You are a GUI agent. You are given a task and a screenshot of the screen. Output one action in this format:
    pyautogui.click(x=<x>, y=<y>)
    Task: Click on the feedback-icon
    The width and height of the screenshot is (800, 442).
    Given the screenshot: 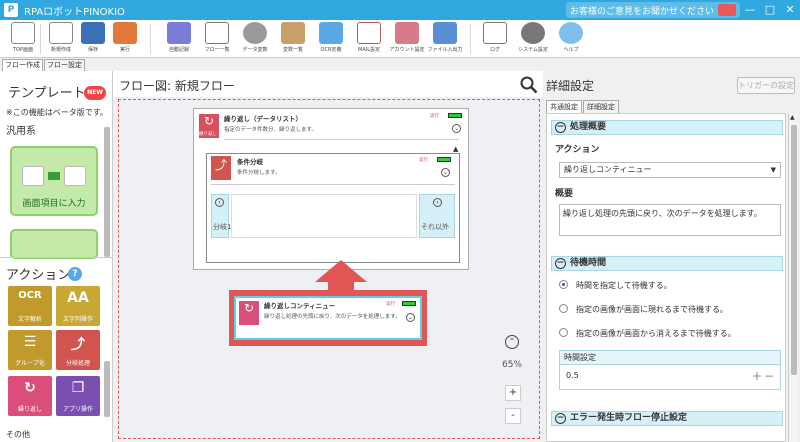 What is the action you would take?
    pyautogui.click(x=727, y=10)
    